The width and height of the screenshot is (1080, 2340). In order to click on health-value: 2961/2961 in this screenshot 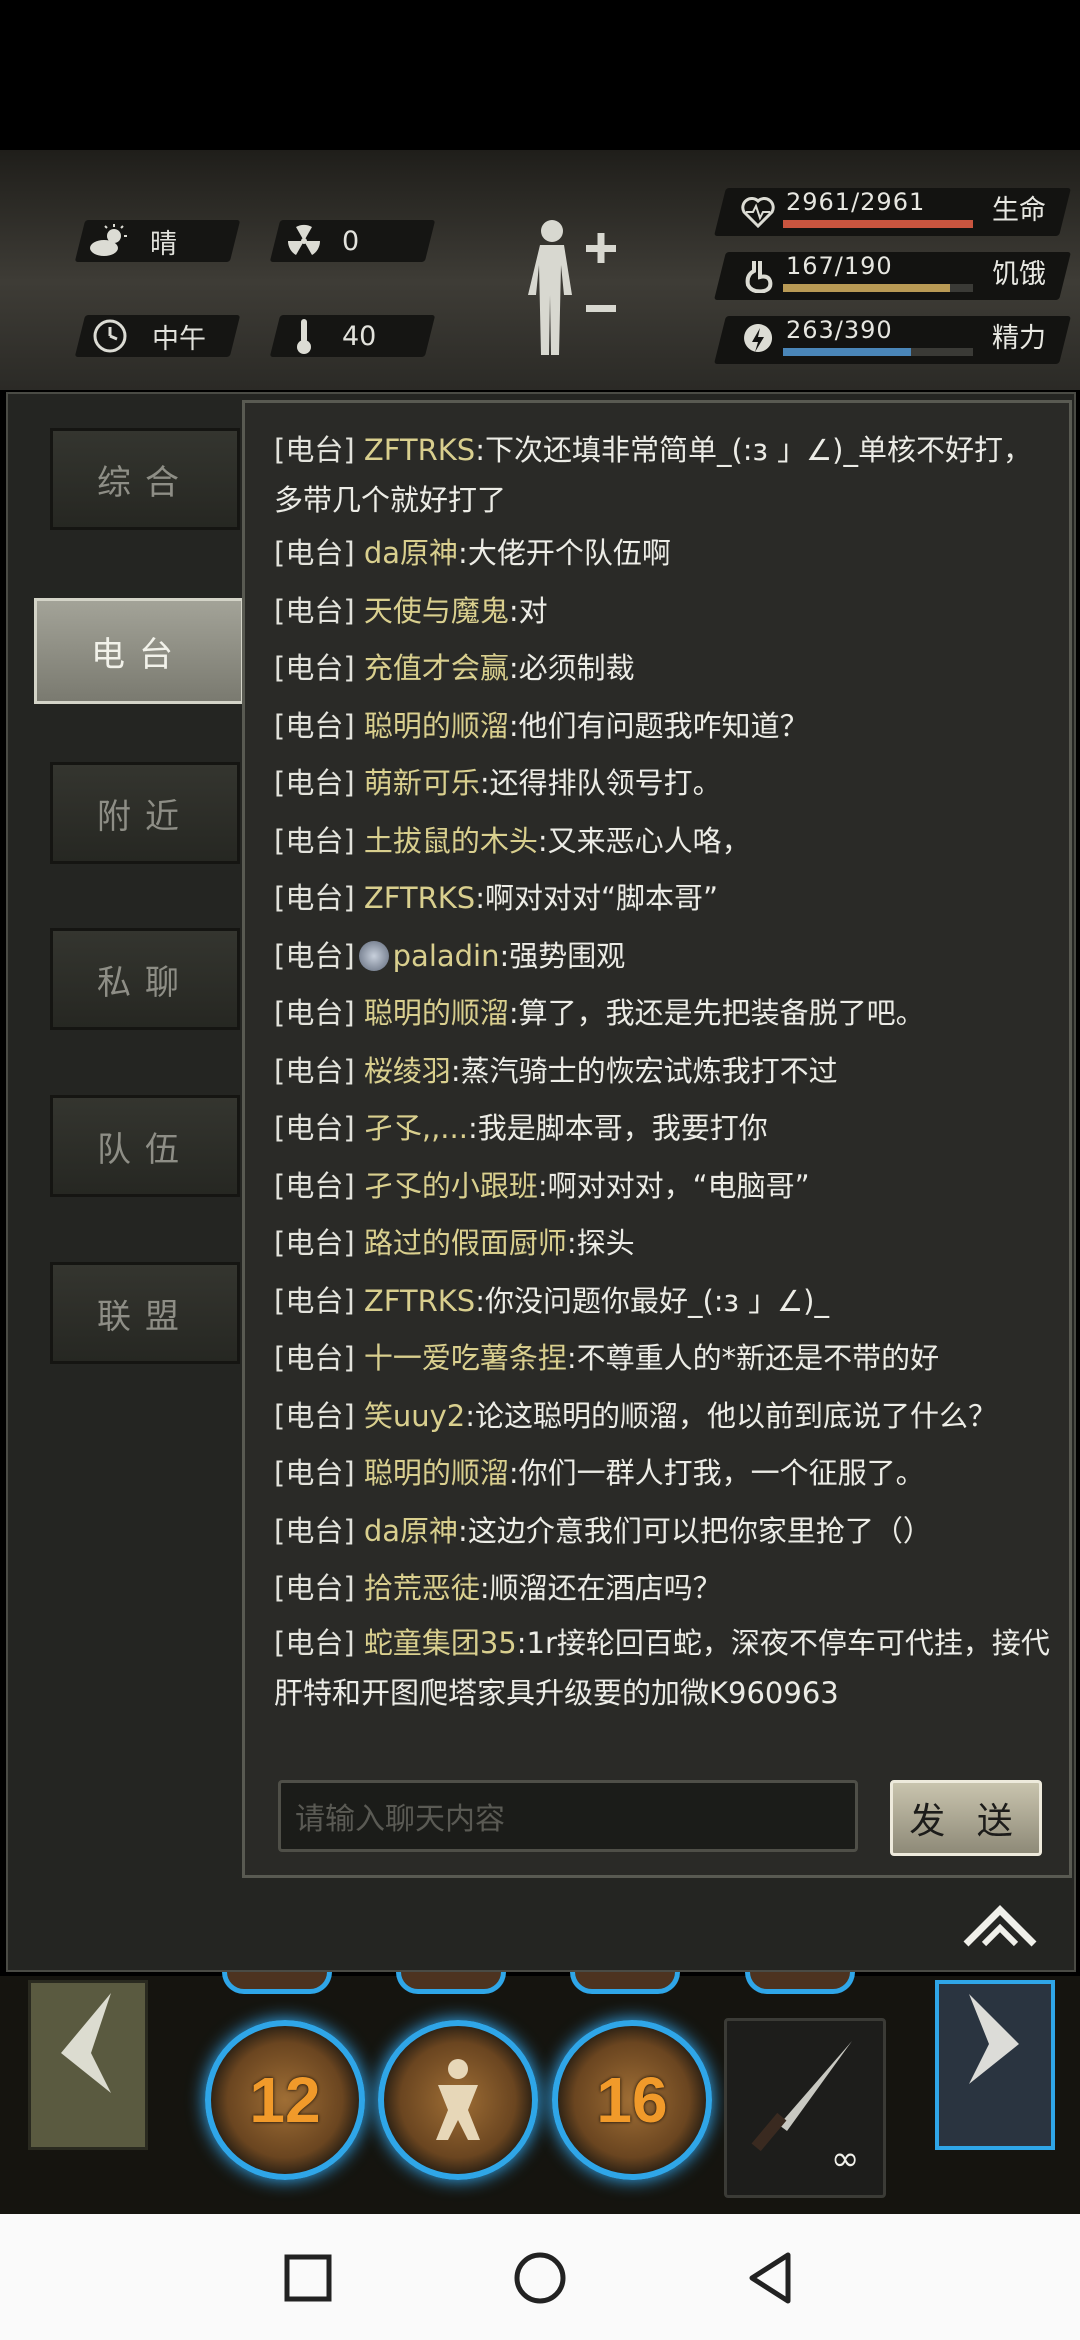, I will do `click(856, 202)`.